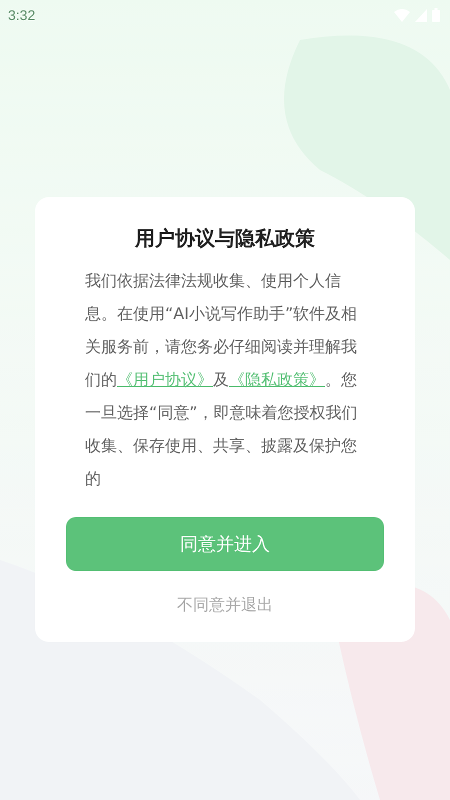 The height and width of the screenshot is (800, 450). What do you see at coordinates (277, 379) in the screenshot?
I see `agreement-link: 《隐私政策》` at bounding box center [277, 379].